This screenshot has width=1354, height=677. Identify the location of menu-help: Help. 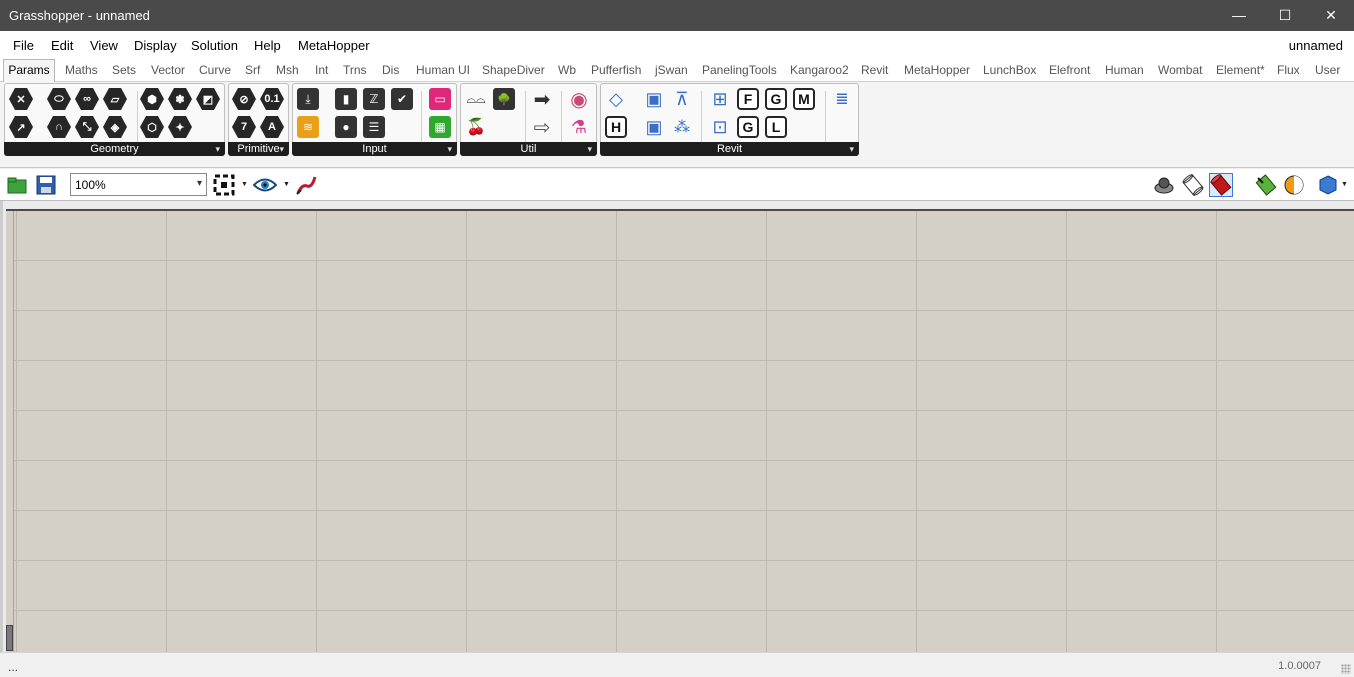
(267, 45).